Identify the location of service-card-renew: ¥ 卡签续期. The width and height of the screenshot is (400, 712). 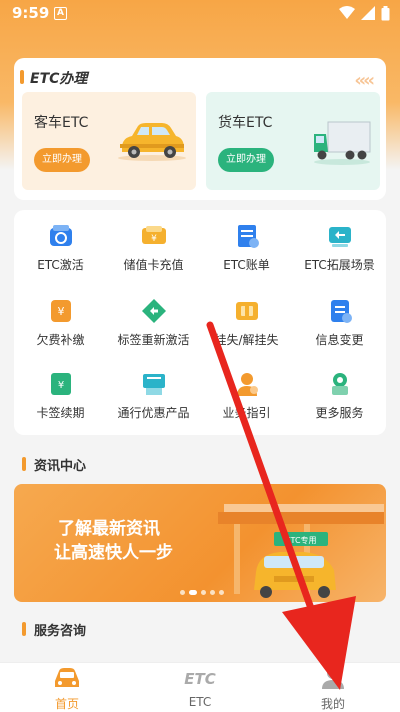
(60, 394).